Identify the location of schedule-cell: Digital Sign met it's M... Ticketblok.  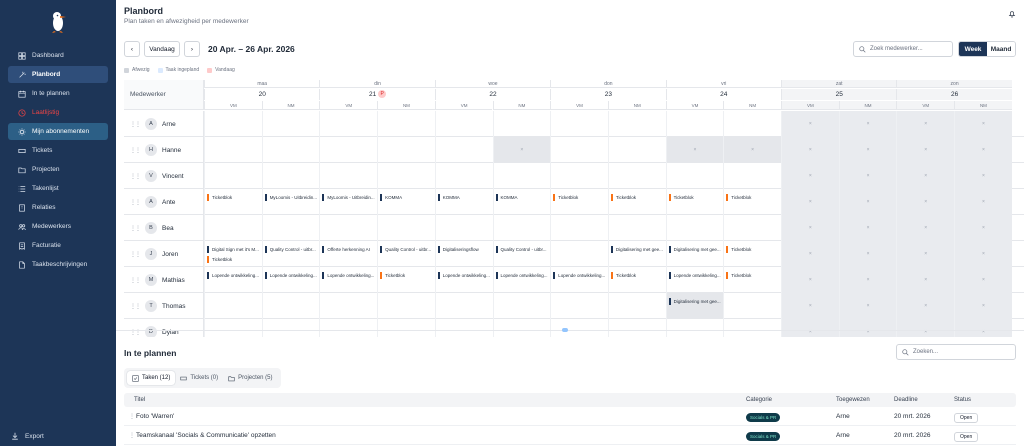
(233, 254).